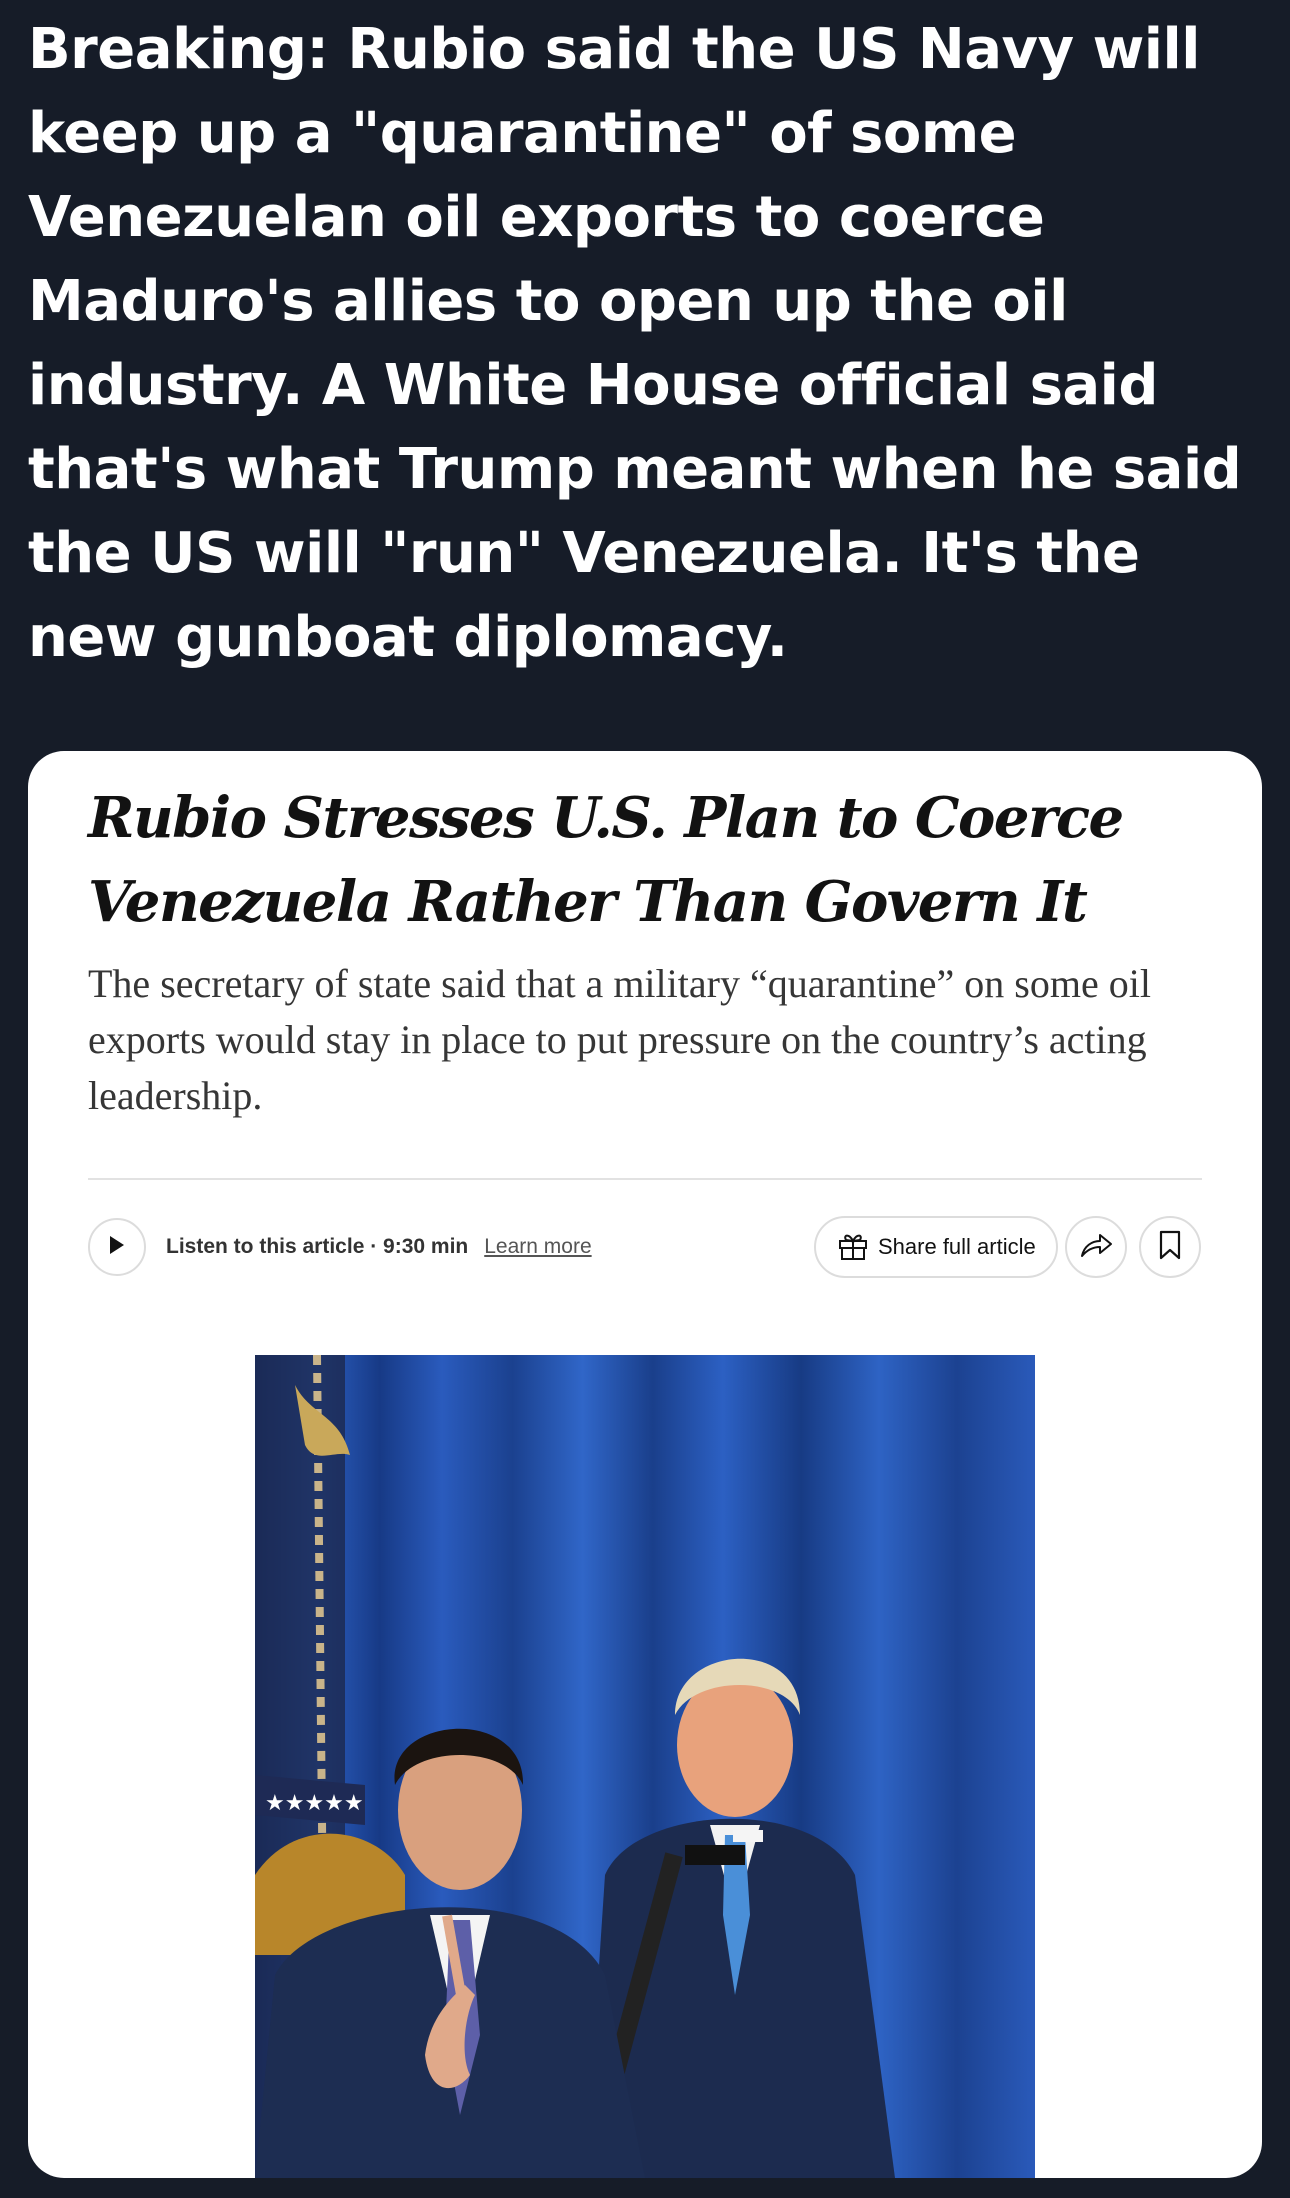 Image resolution: width=1290 pixels, height=2198 pixels. I want to click on share-full-article-button: Share full article, so click(936, 1247).